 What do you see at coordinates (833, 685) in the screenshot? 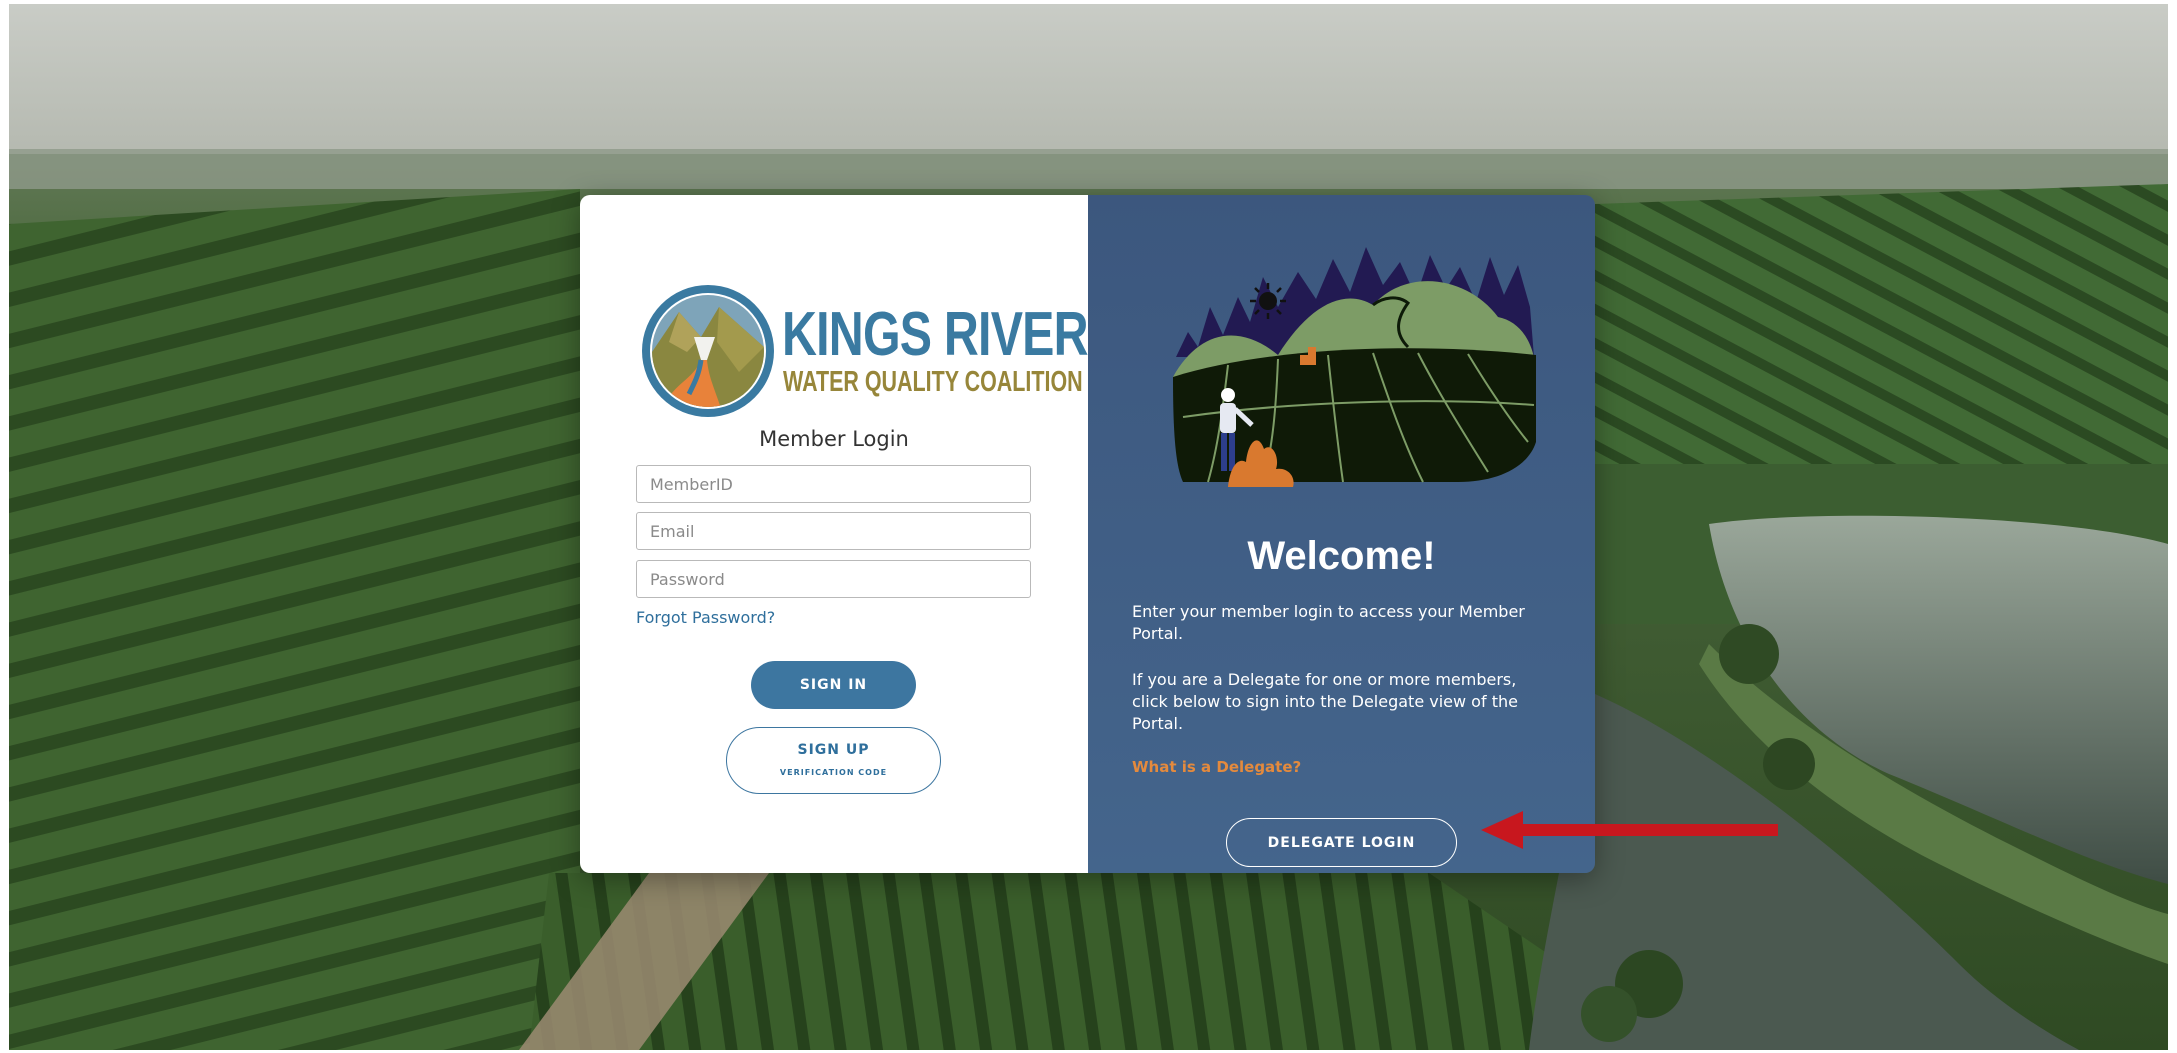
I see `sign-in-button: SIGN IN` at bounding box center [833, 685].